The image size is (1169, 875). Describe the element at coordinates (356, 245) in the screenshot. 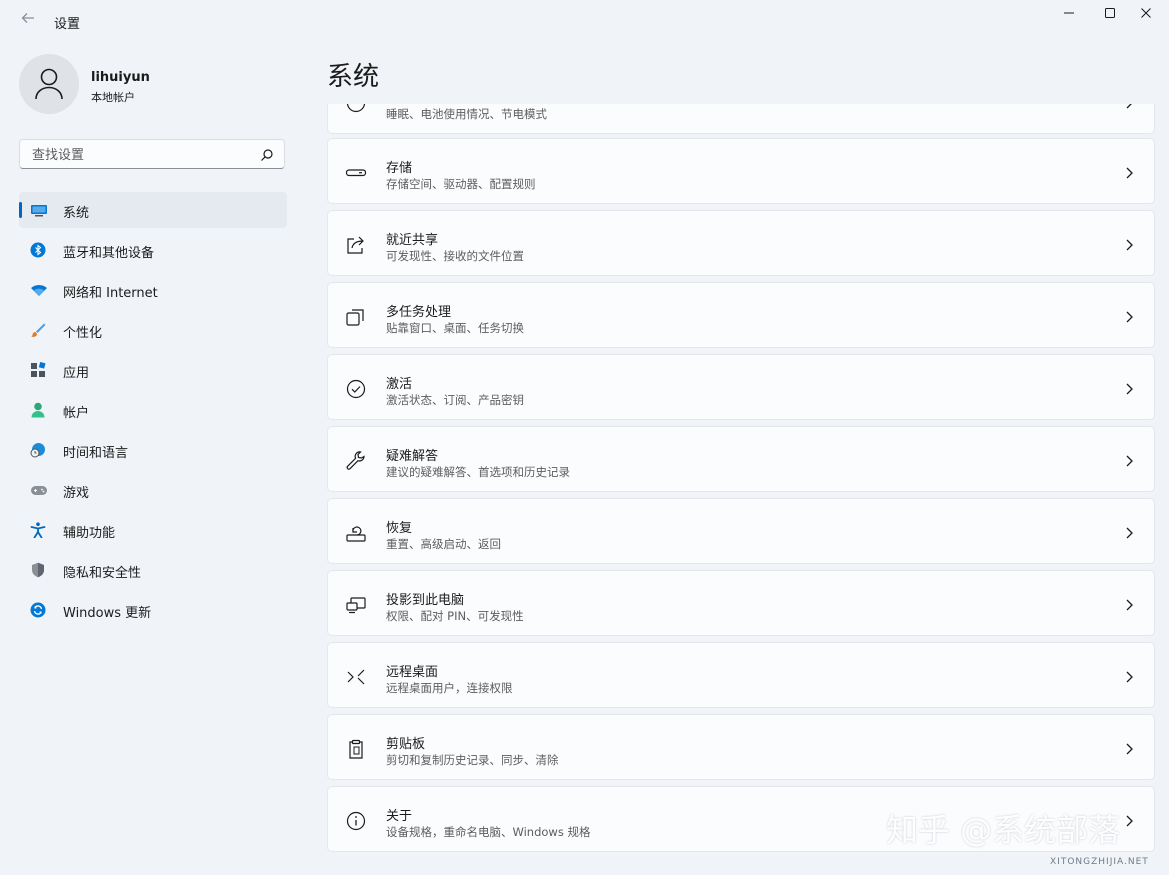

I see `share-icon` at that location.